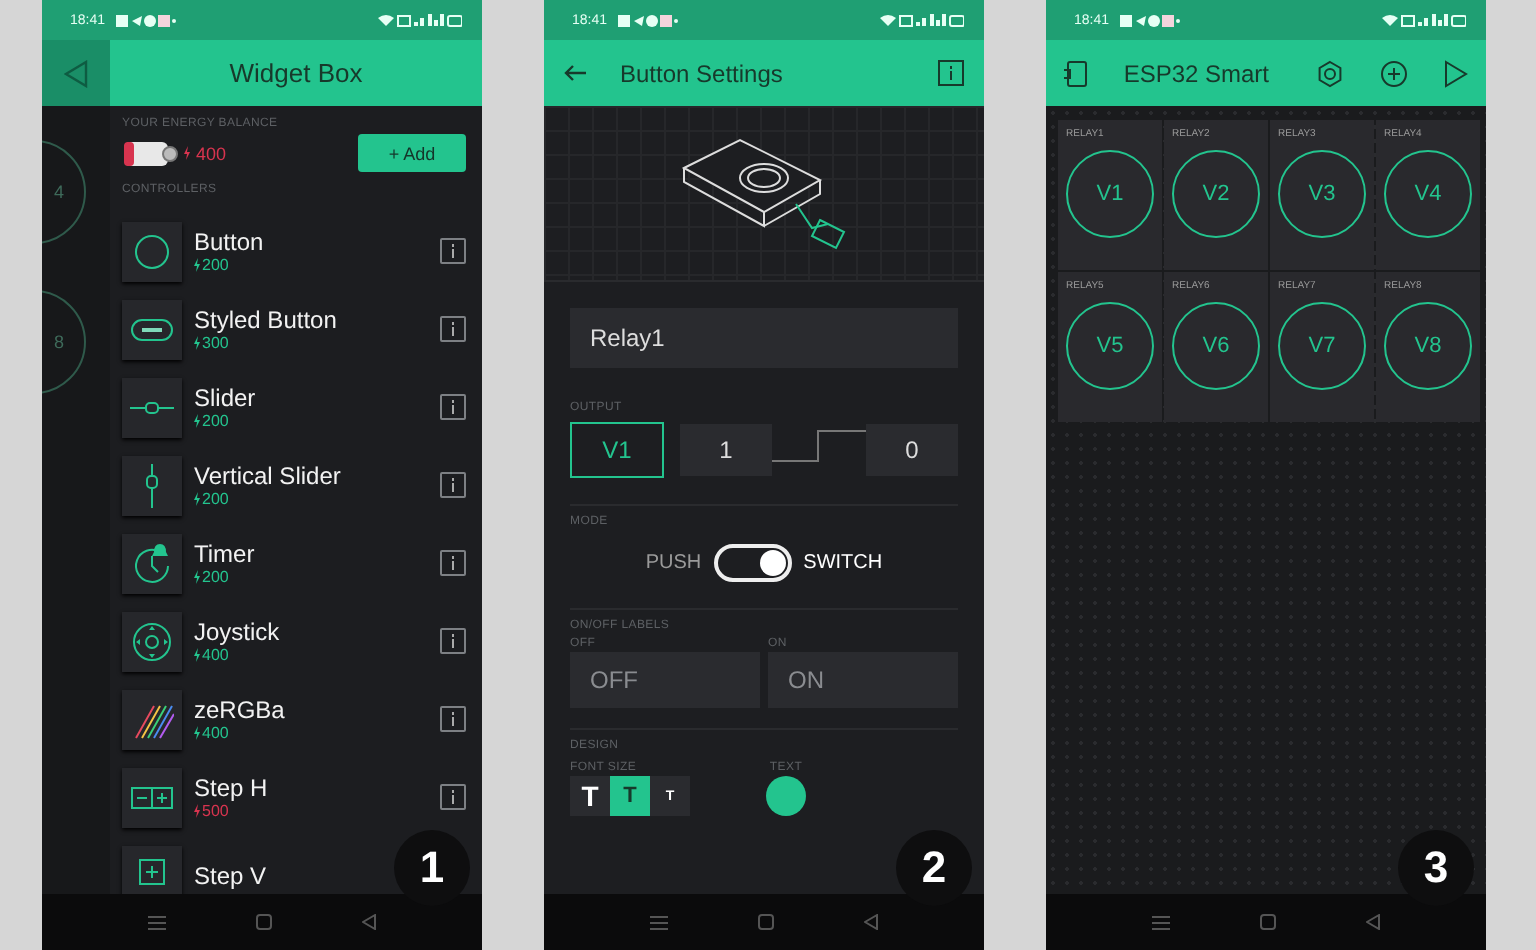  What do you see at coordinates (215, 811) in the screenshot?
I see `widget-cost: 500` at bounding box center [215, 811].